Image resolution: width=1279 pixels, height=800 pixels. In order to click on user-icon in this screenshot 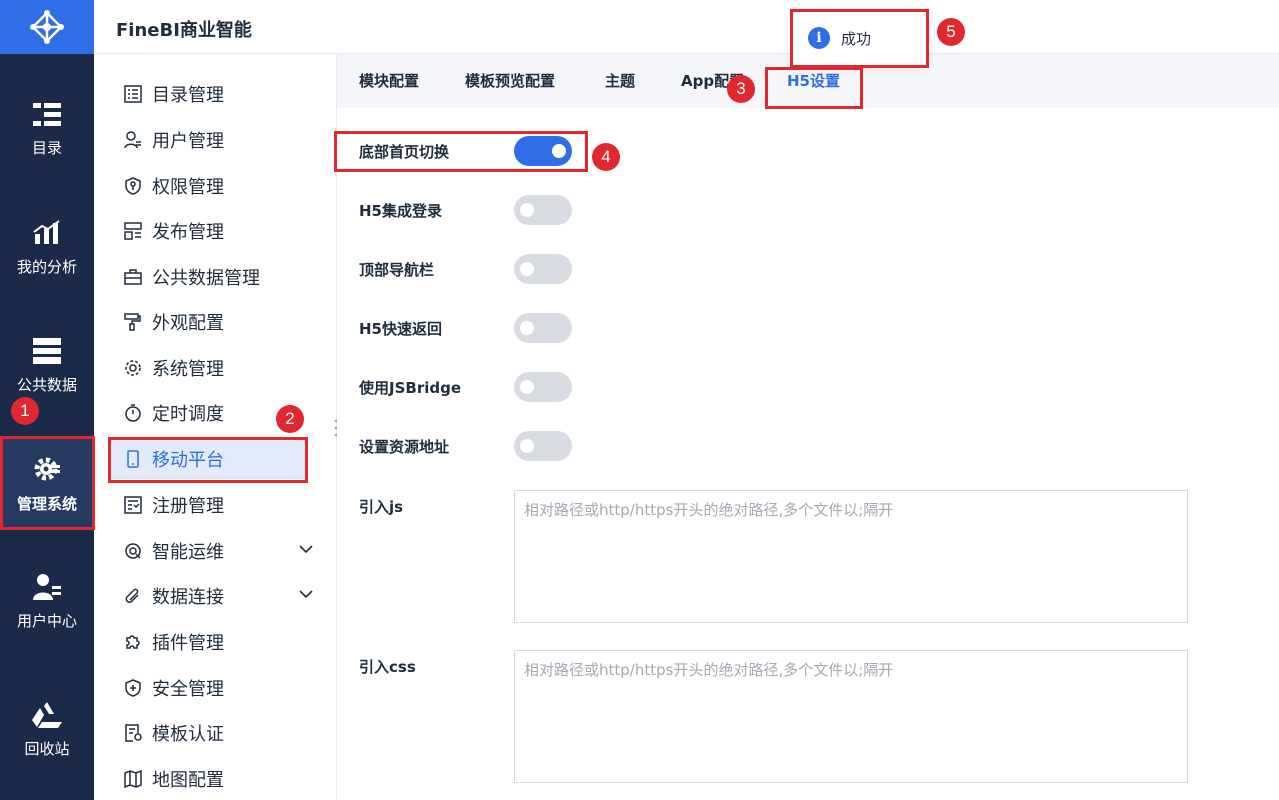, I will do `click(133, 140)`.